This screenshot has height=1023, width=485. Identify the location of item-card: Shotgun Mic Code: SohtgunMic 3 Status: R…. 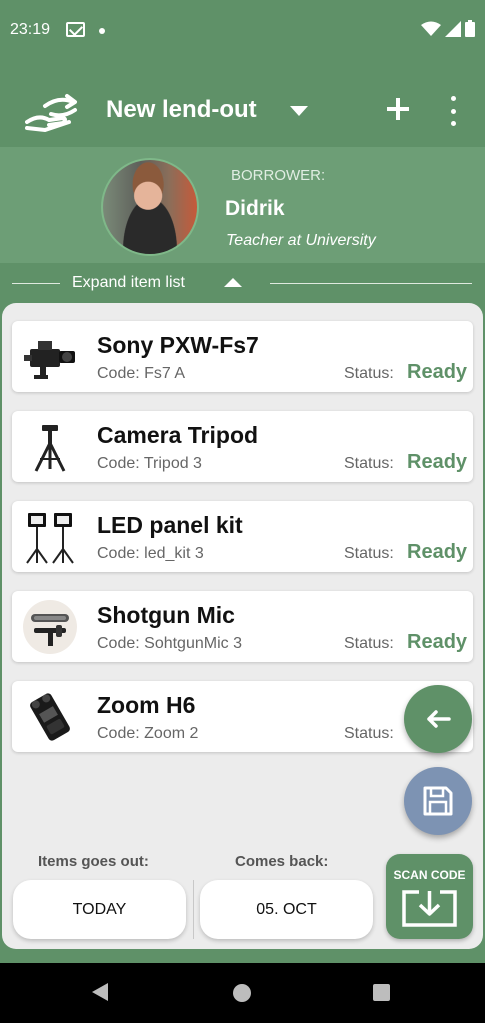
(242, 626).